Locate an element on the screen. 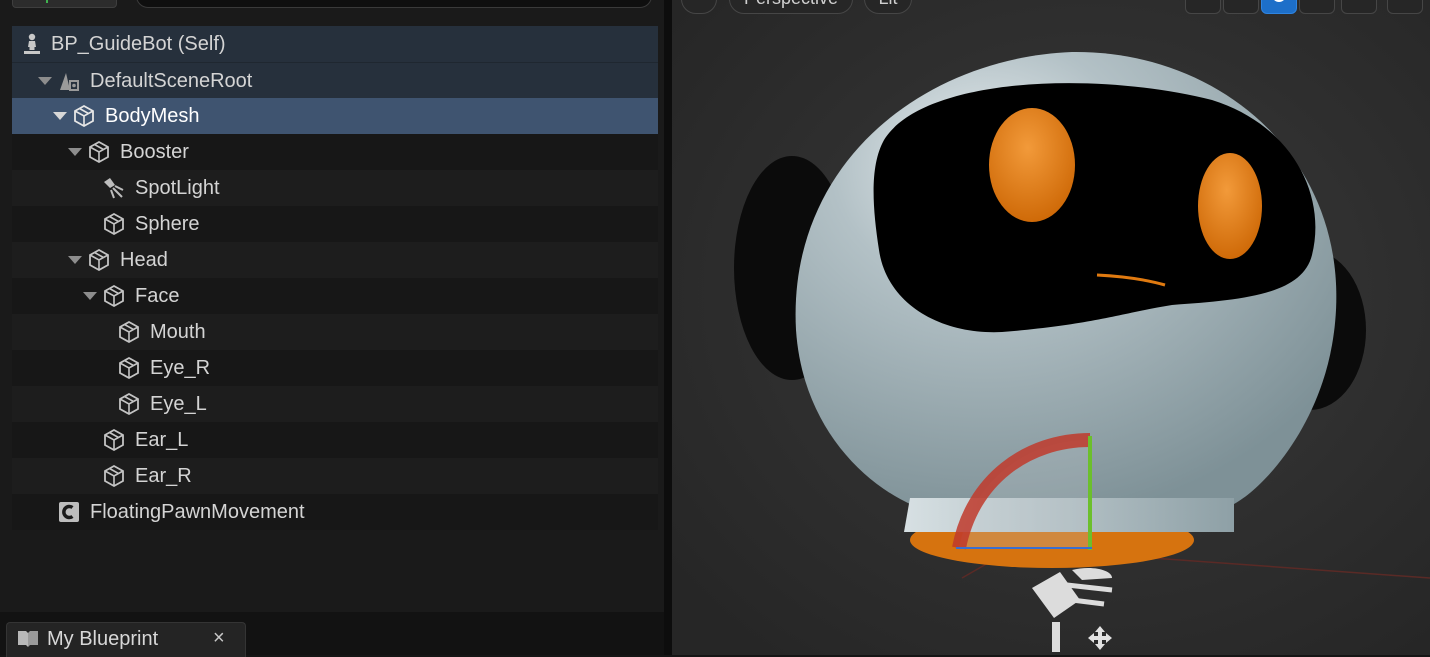 Image resolution: width=1430 pixels, height=657 pixels. tree-item-head: Head is located at coordinates (335, 260).